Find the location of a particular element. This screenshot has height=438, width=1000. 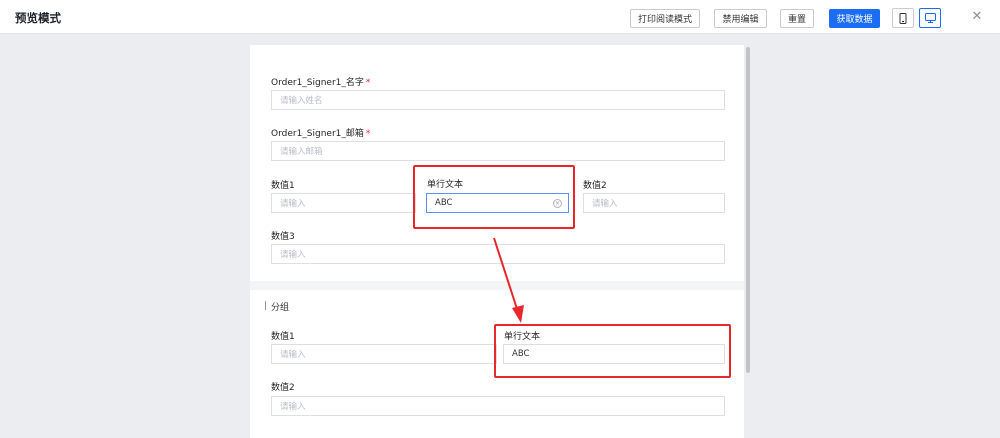

header-bar: 预览模式 打印阅读模式 禁用编辑 重置 获取数据 ✕ is located at coordinates (500, 17).